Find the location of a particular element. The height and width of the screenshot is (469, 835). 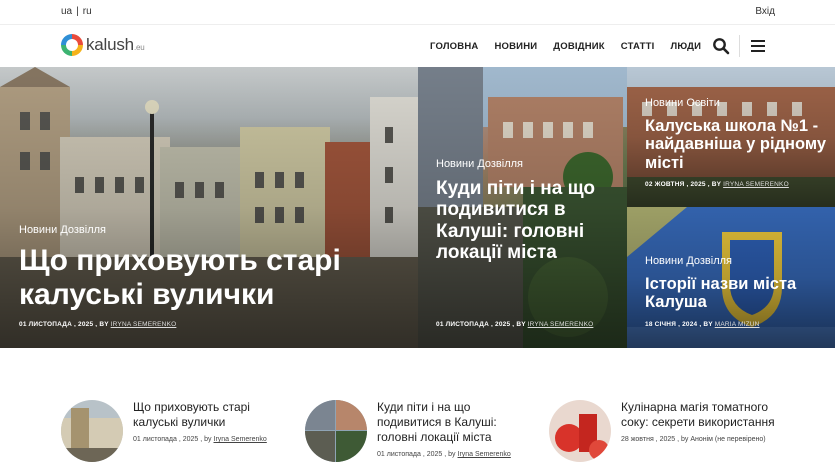

nav-item-news: НОВИНИ is located at coordinates (515, 46).